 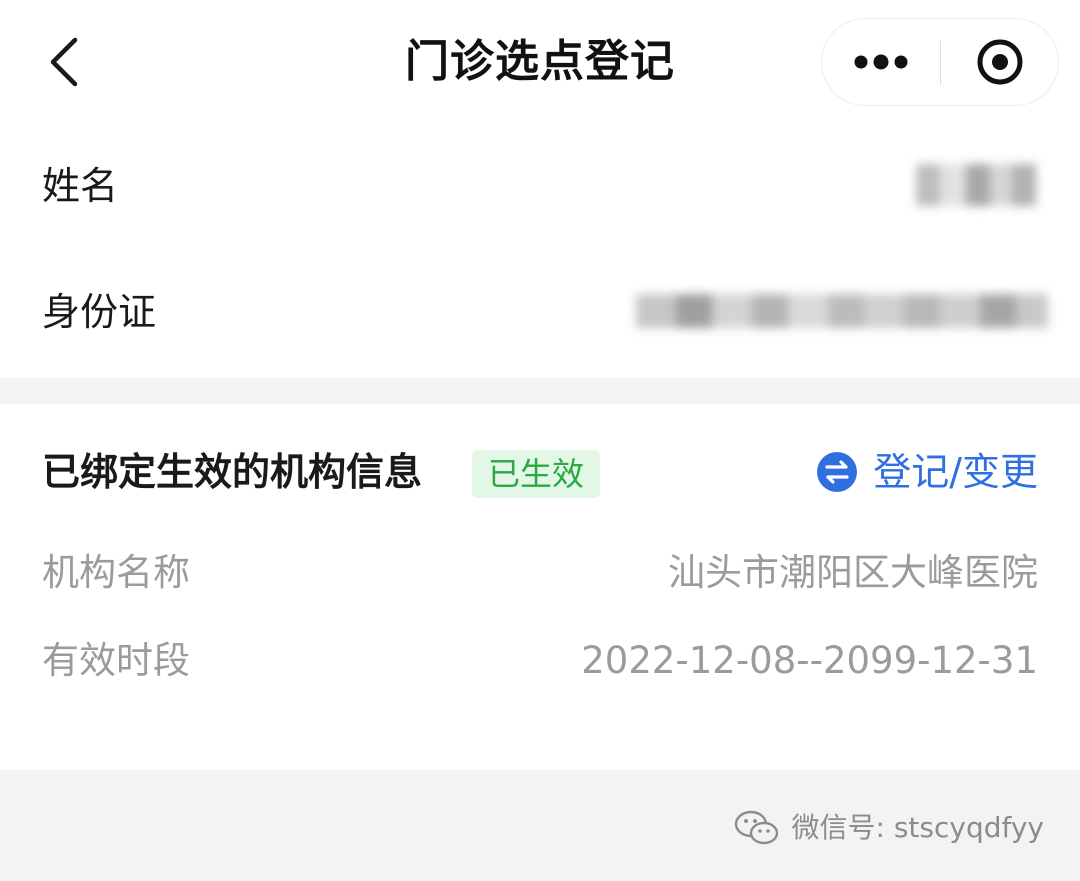 I want to click on navigation-bar: 门诊选点登记, so click(x=540, y=62).